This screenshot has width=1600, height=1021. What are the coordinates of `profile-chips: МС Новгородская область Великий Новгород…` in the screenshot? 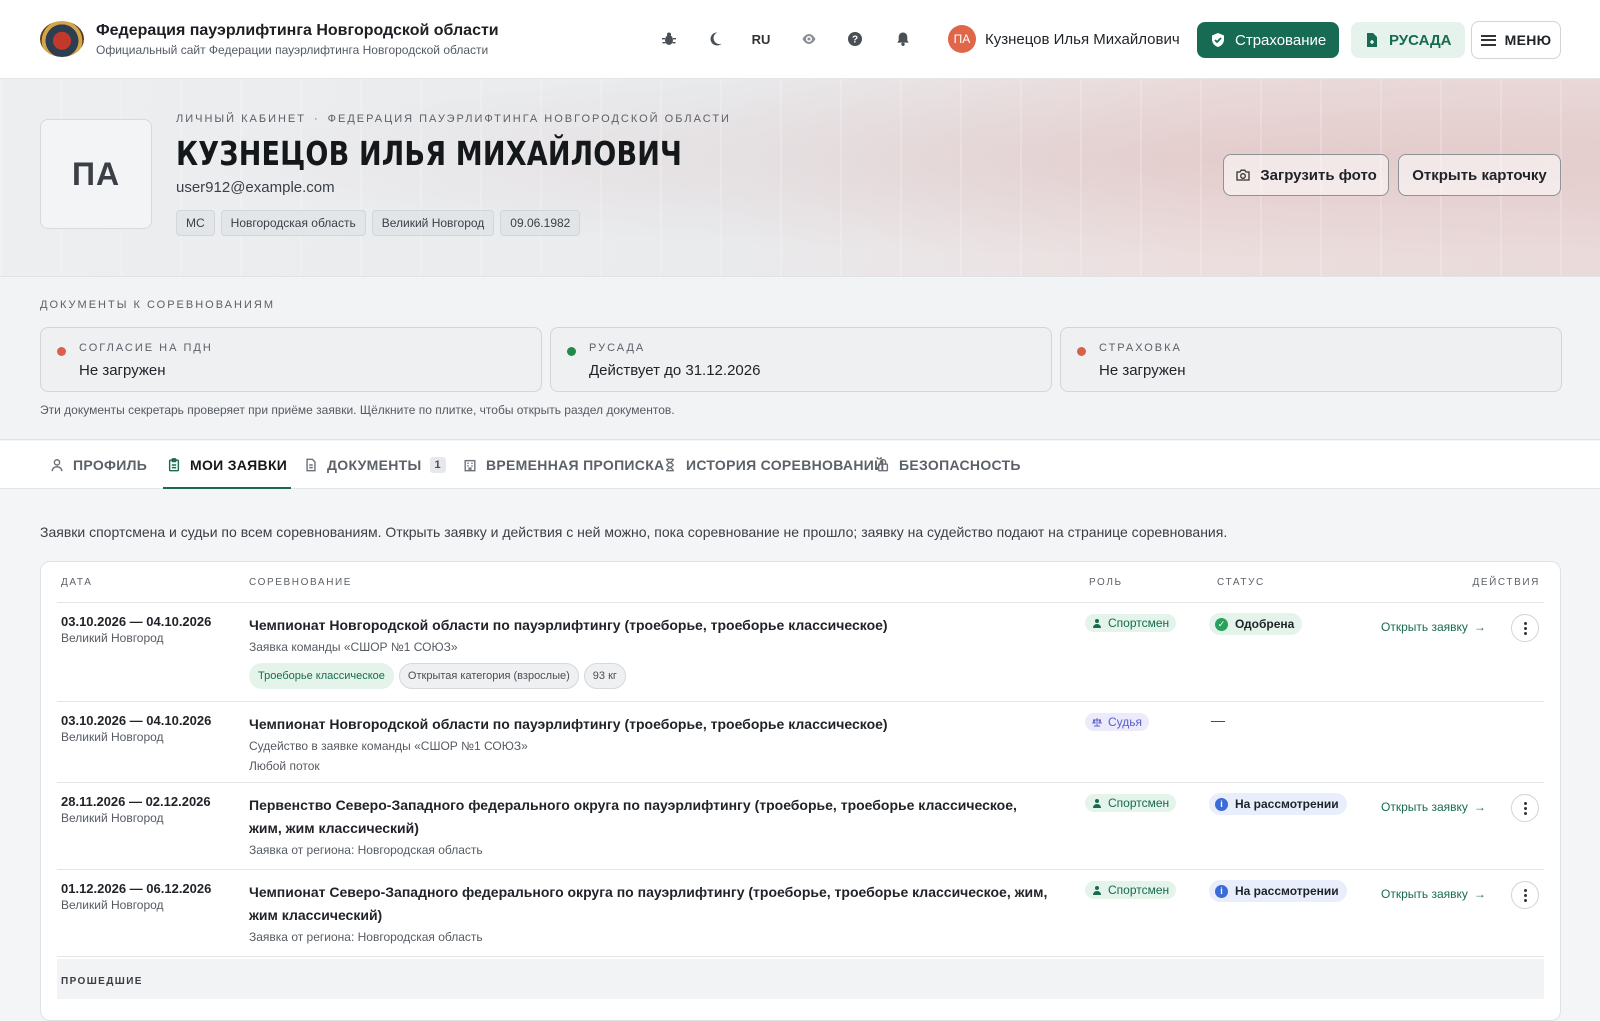 It's located at (381, 223).